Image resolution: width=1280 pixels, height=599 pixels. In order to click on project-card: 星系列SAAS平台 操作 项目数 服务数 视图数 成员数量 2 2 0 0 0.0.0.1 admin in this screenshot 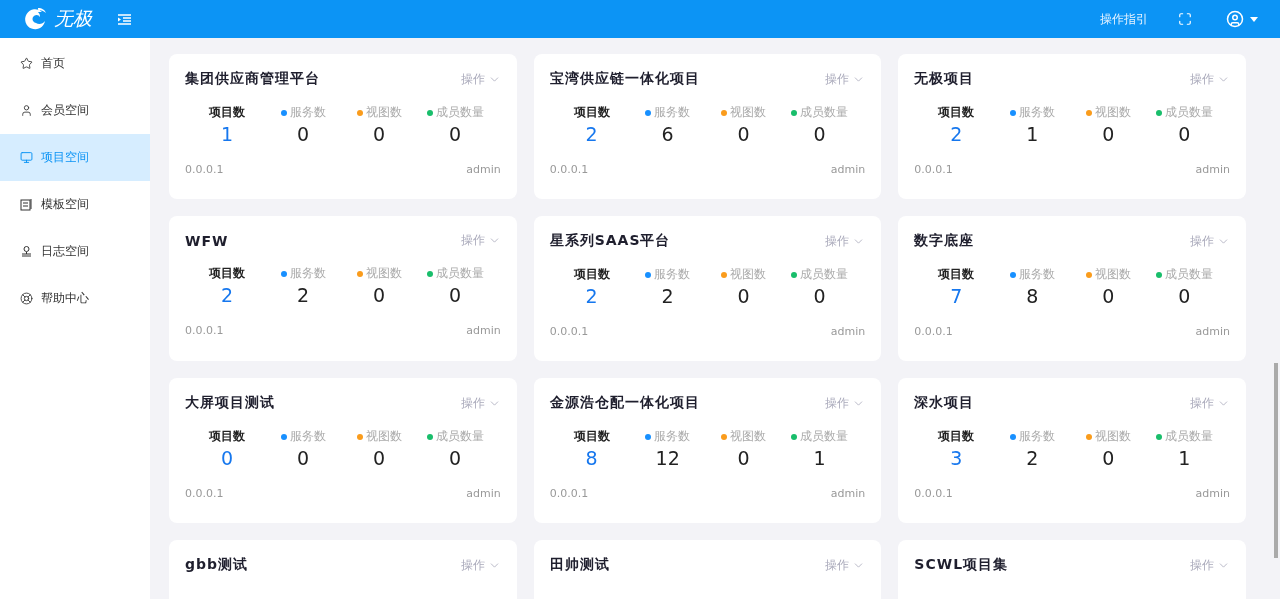, I will do `click(707, 288)`.